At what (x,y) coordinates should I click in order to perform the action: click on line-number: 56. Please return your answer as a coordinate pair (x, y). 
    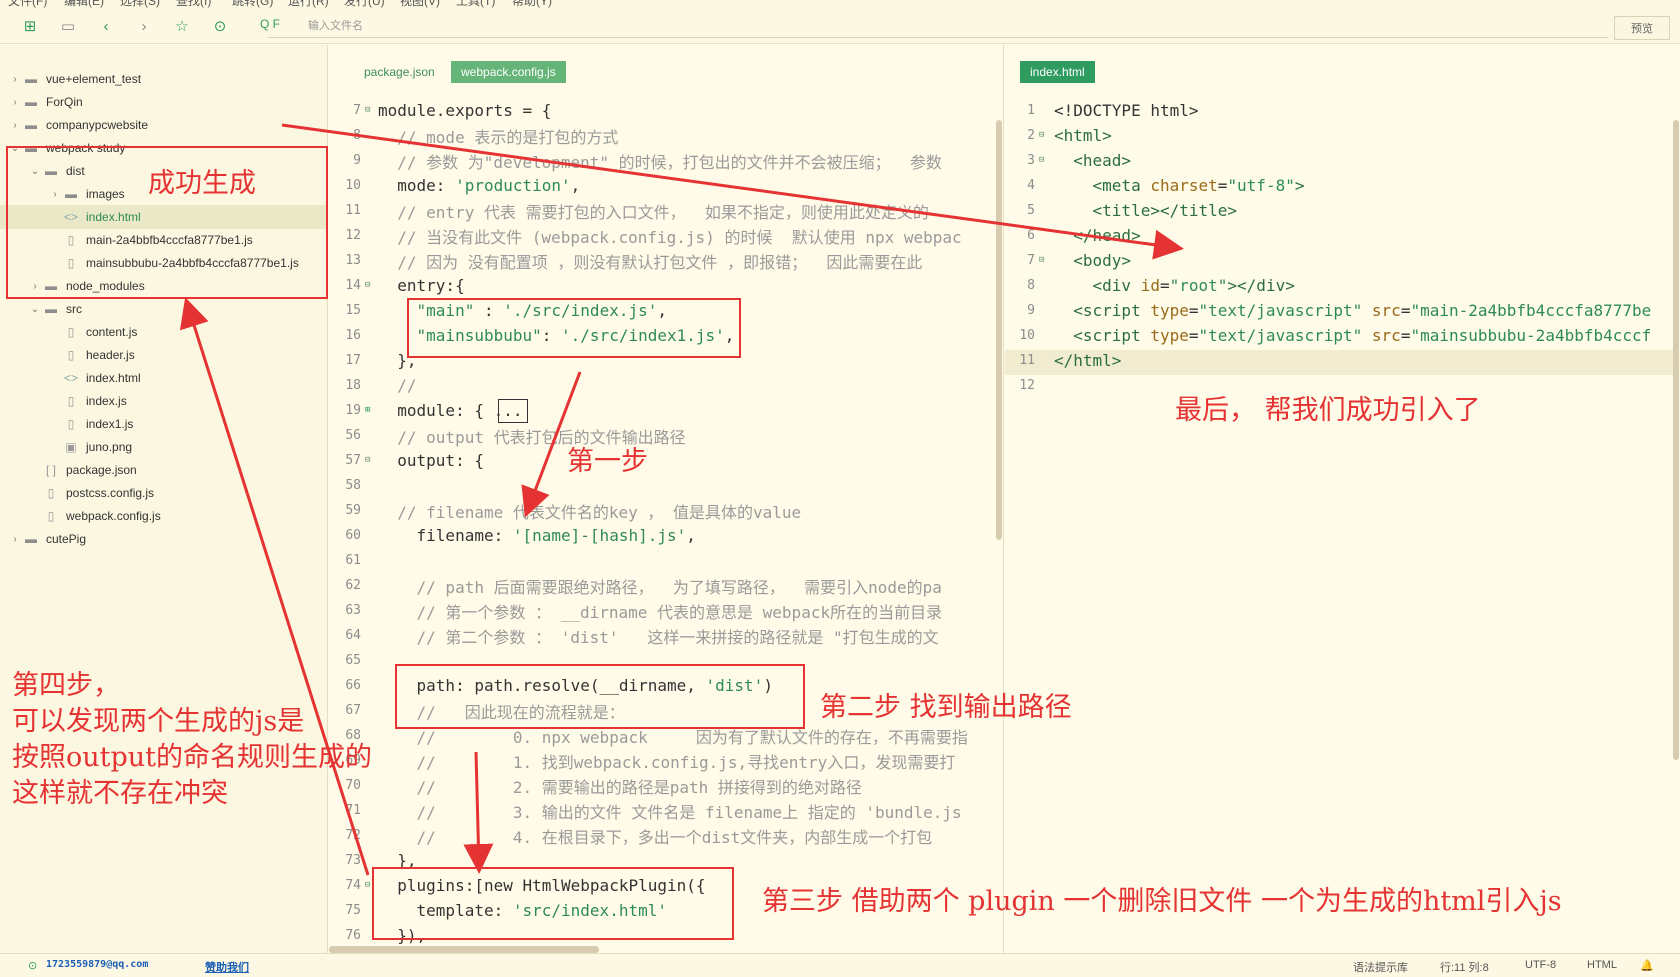
    Looking at the image, I should click on (353, 435).